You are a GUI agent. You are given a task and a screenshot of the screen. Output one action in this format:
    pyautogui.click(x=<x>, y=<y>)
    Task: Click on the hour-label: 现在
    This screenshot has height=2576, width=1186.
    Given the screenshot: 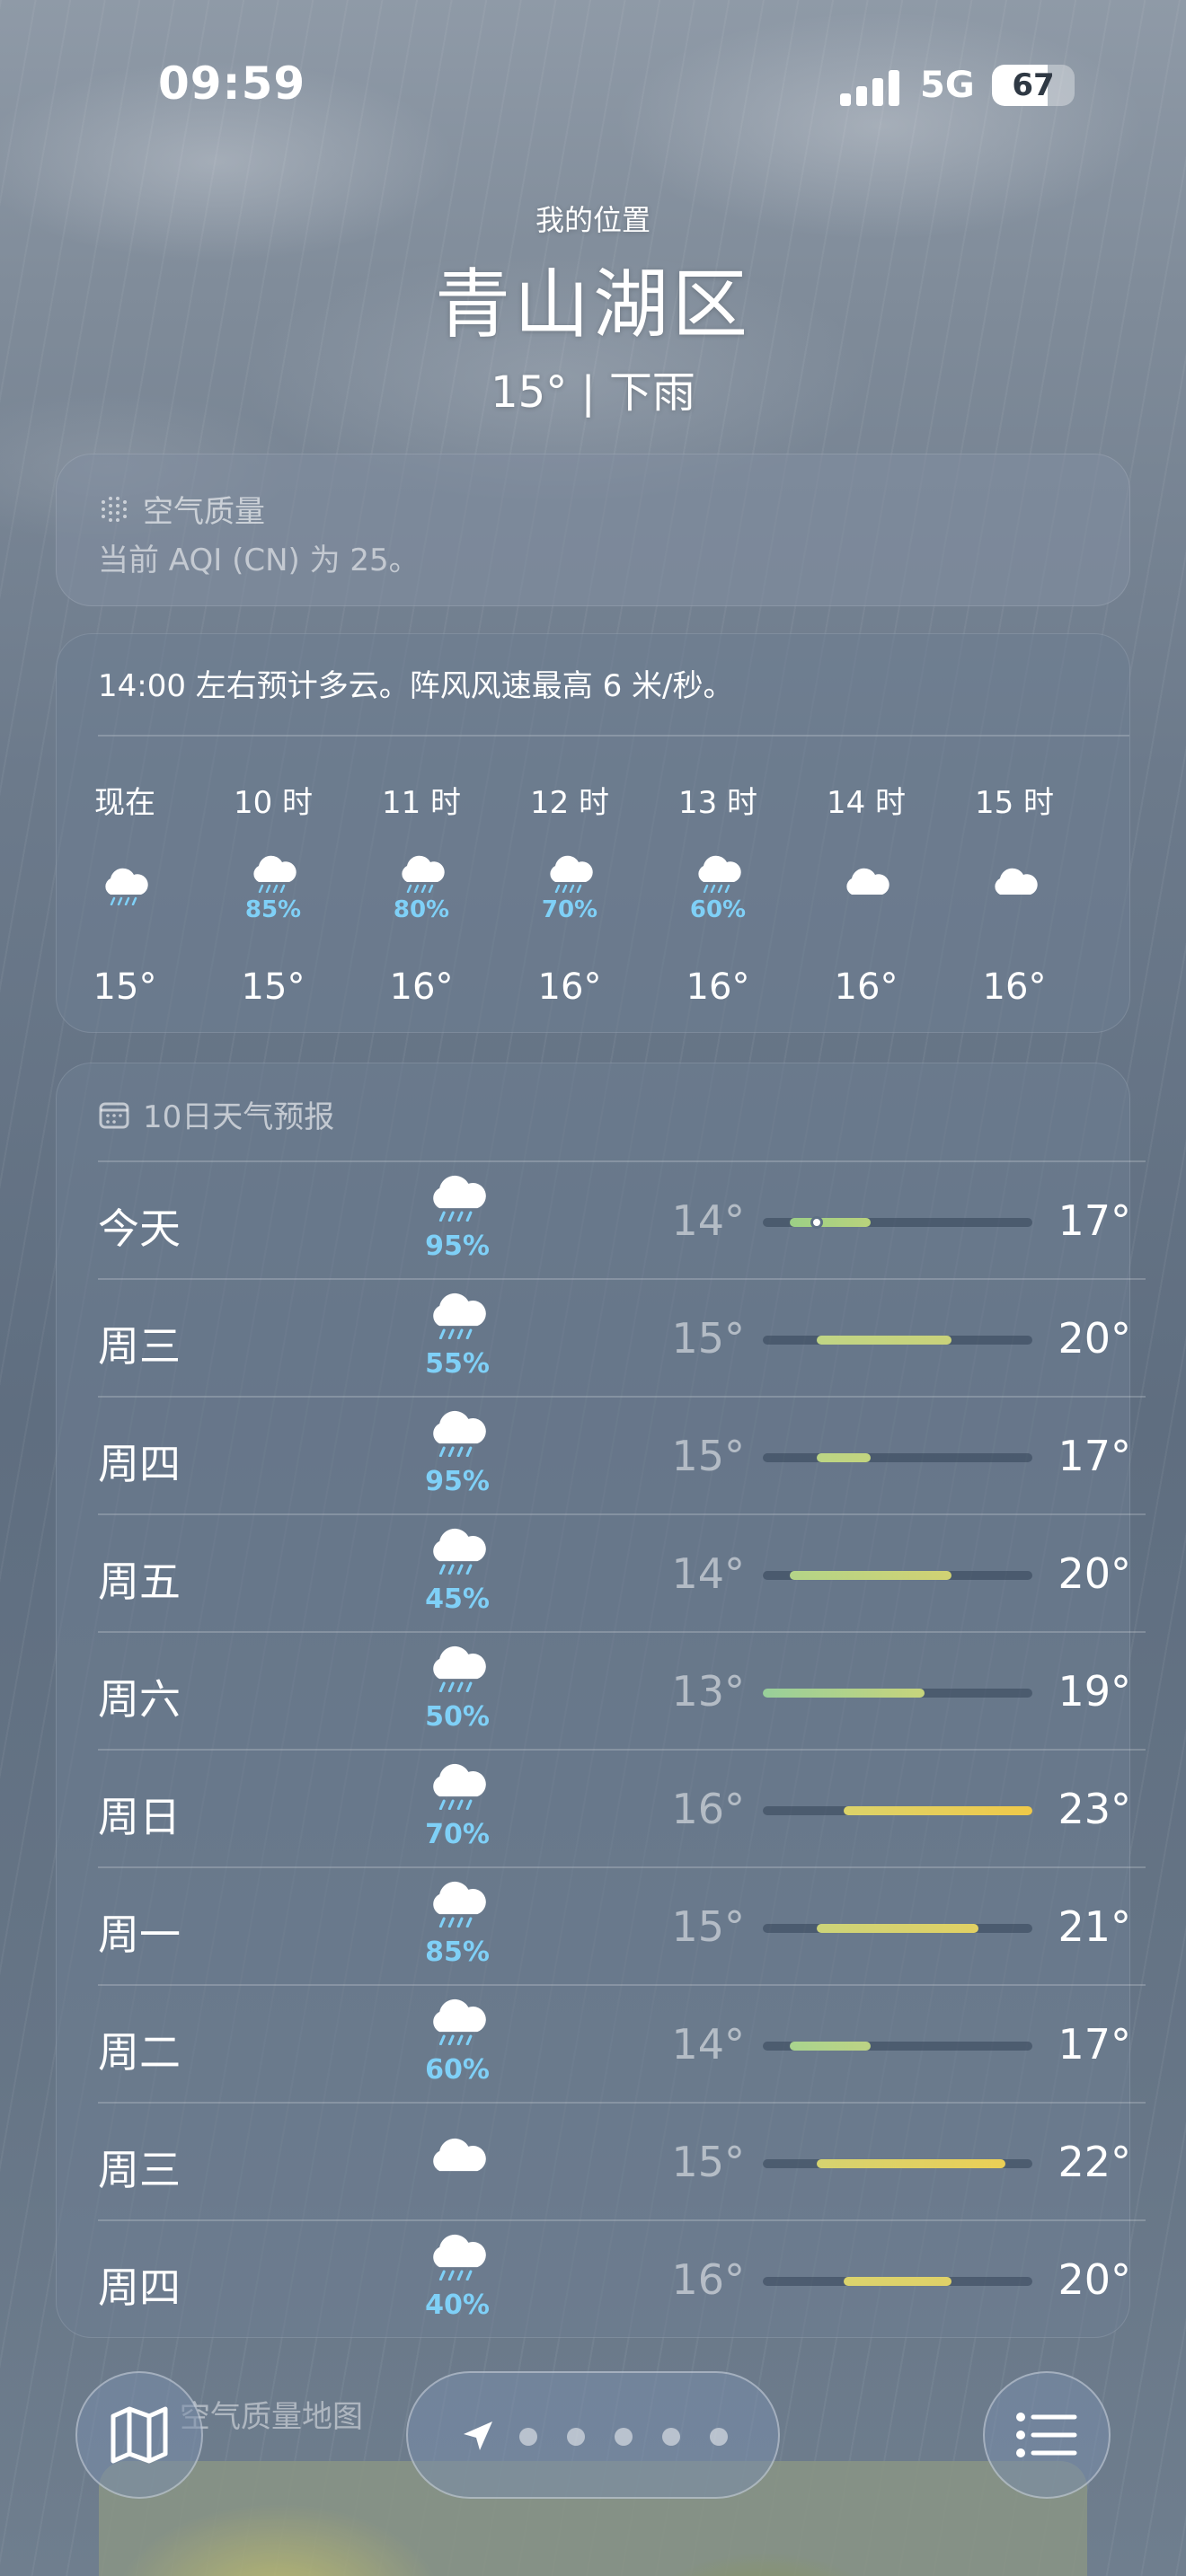 What is the action you would take?
    pyautogui.click(x=124, y=803)
    